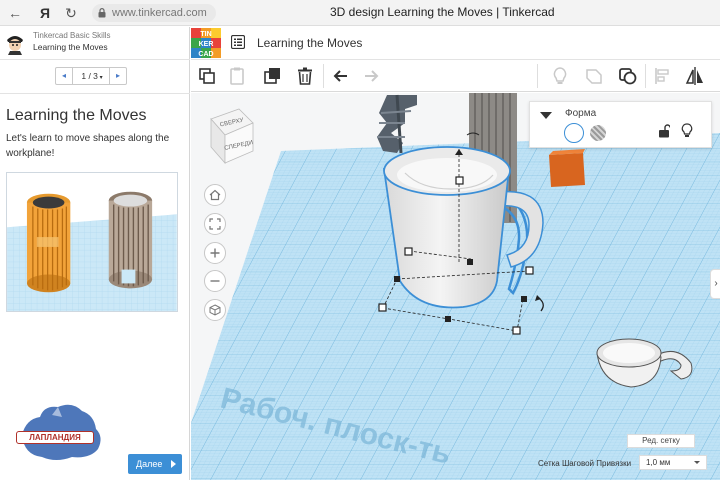 This screenshot has width=720, height=480. Describe the element at coordinates (664, 131) in the screenshot. I see `unlock-icon` at that location.